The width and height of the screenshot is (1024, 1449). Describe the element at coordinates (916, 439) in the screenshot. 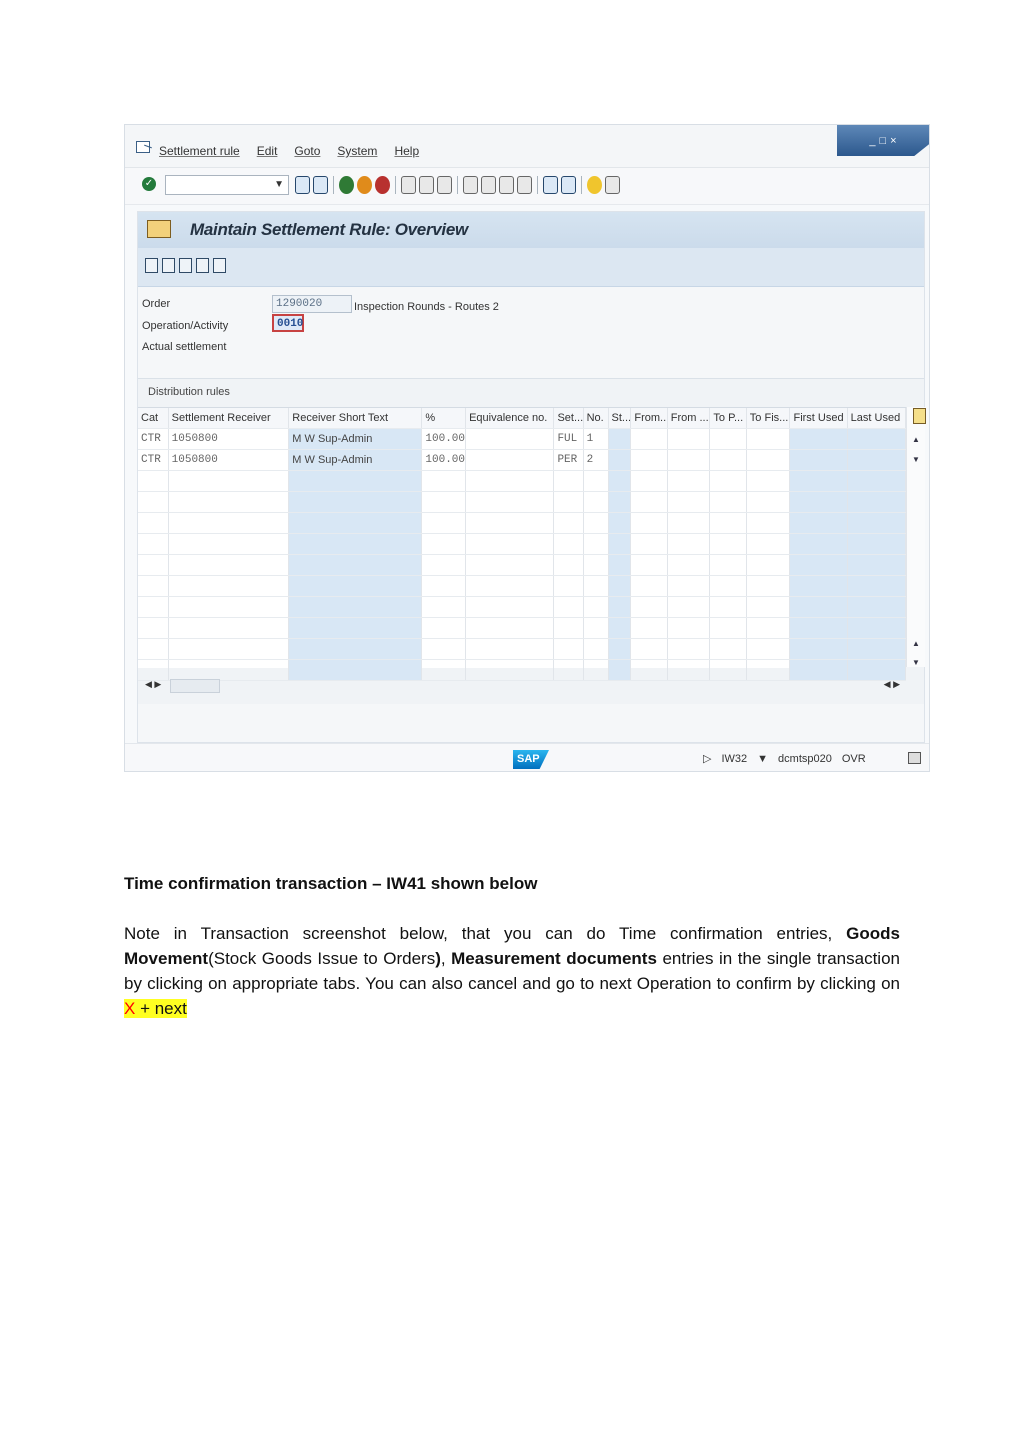

I see `scroll-up-icon: ▲` at that location.